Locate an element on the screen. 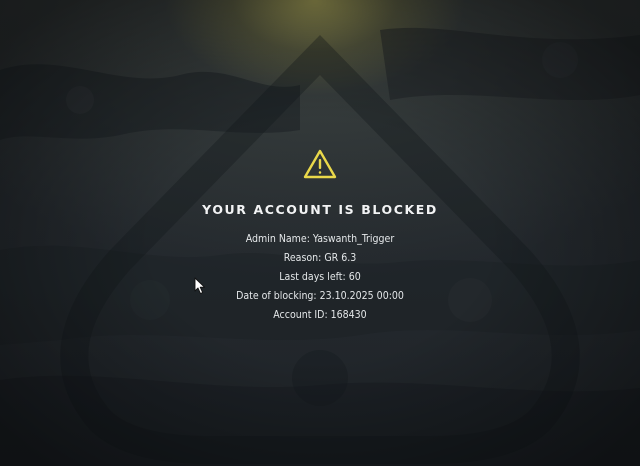 This screenshot has height=466, width=640. account-id-text: Account ID: 168430 is located at coordinates (320, 315).